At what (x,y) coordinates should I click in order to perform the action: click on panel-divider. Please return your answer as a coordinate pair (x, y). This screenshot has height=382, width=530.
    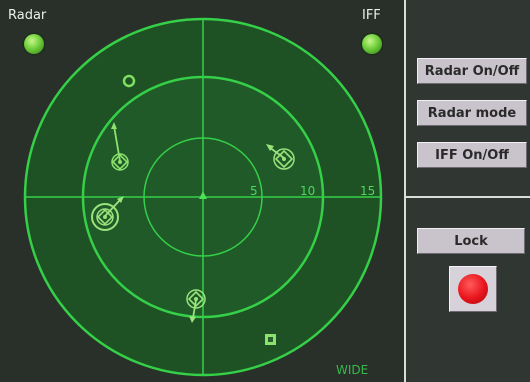
    Looking at the image, I should click on (405, 191).